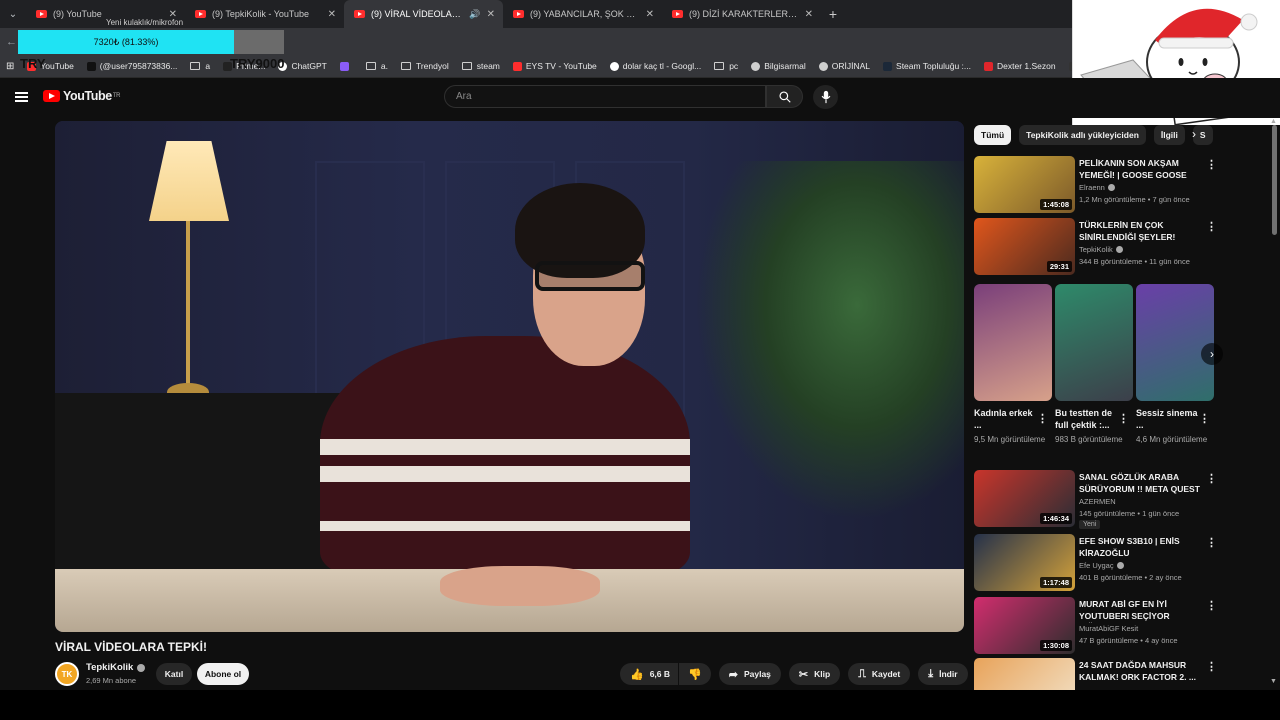 The width and height of the screenshot is (1280, 720). Describe the element at coordinates (81, 96) in the screenshot. I see `youtube-logo: YouTube TR` at that location.